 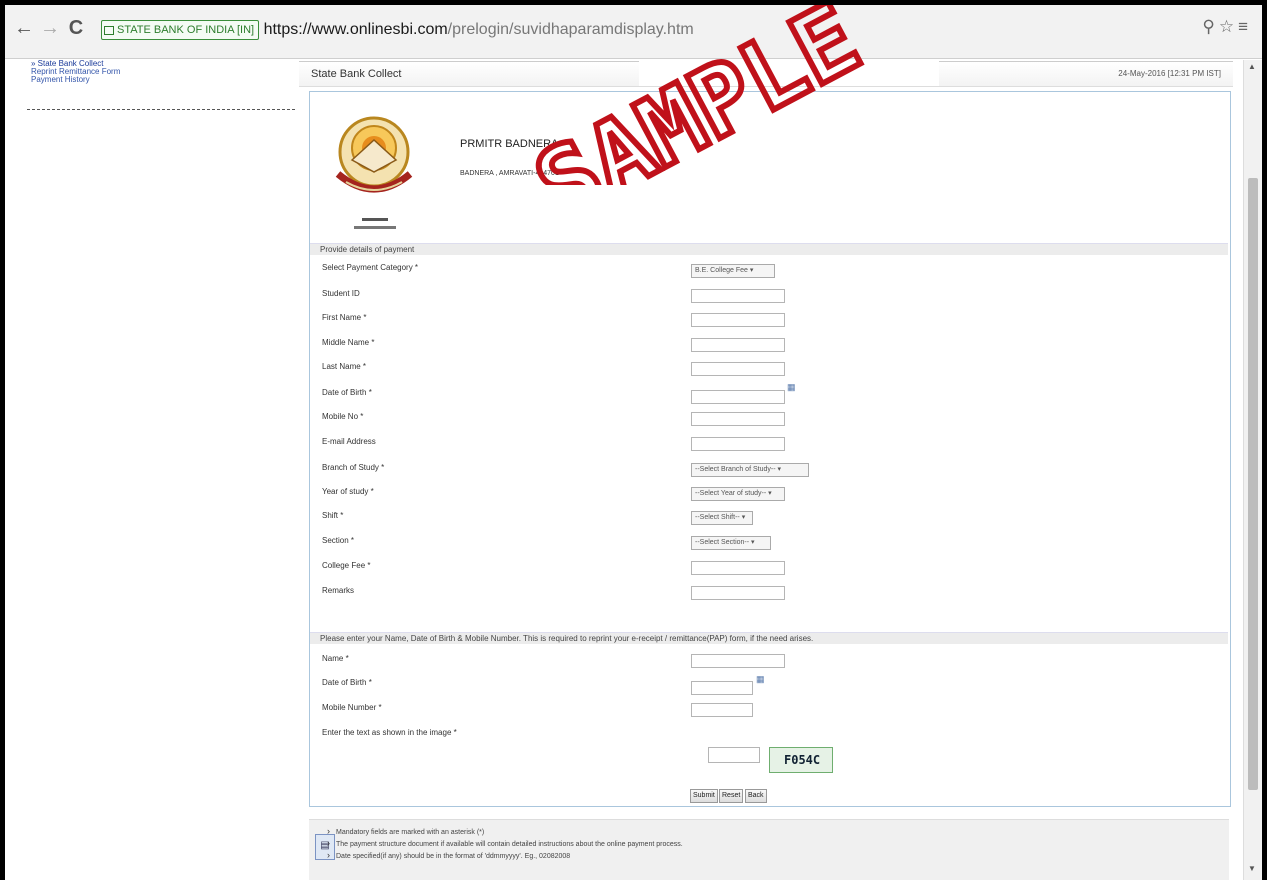 I want to click on back-arrow-icon: ←, so click(x=24, y=28).